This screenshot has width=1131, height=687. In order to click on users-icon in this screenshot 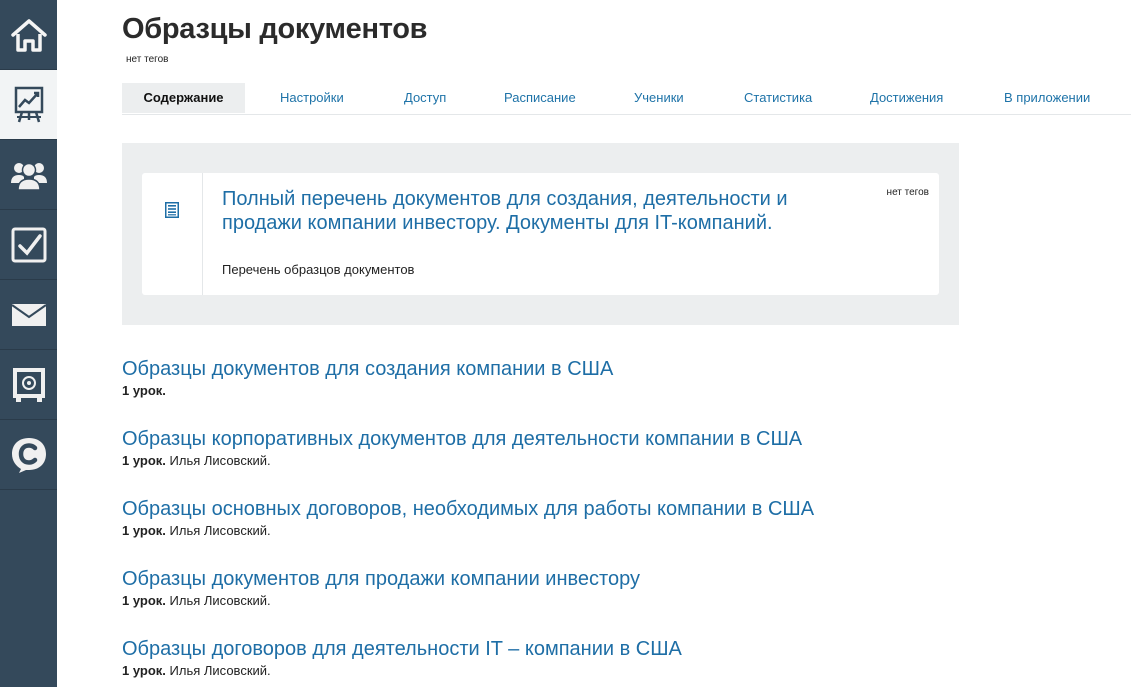, I will do `click(28, 176)`.